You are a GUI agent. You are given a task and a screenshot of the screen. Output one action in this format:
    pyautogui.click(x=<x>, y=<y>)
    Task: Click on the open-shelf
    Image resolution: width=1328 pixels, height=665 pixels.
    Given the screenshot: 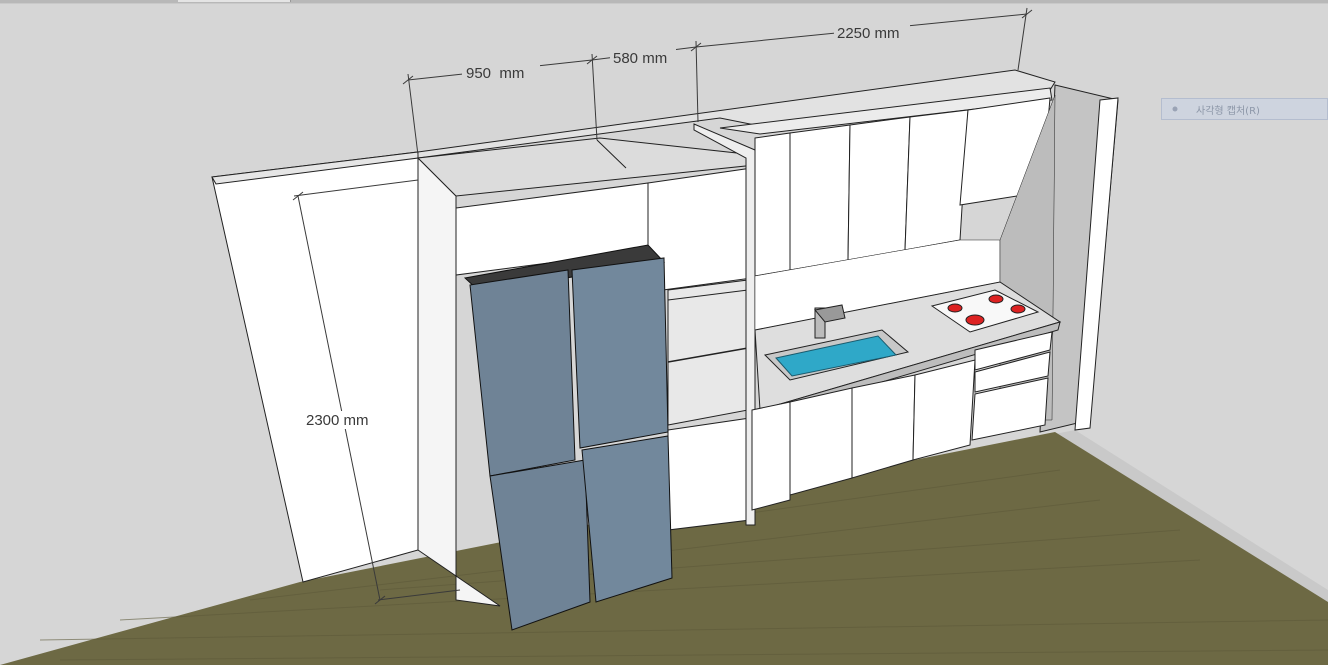 What is the action you would take?
    pyautogui.click(x=708, y=352)
    